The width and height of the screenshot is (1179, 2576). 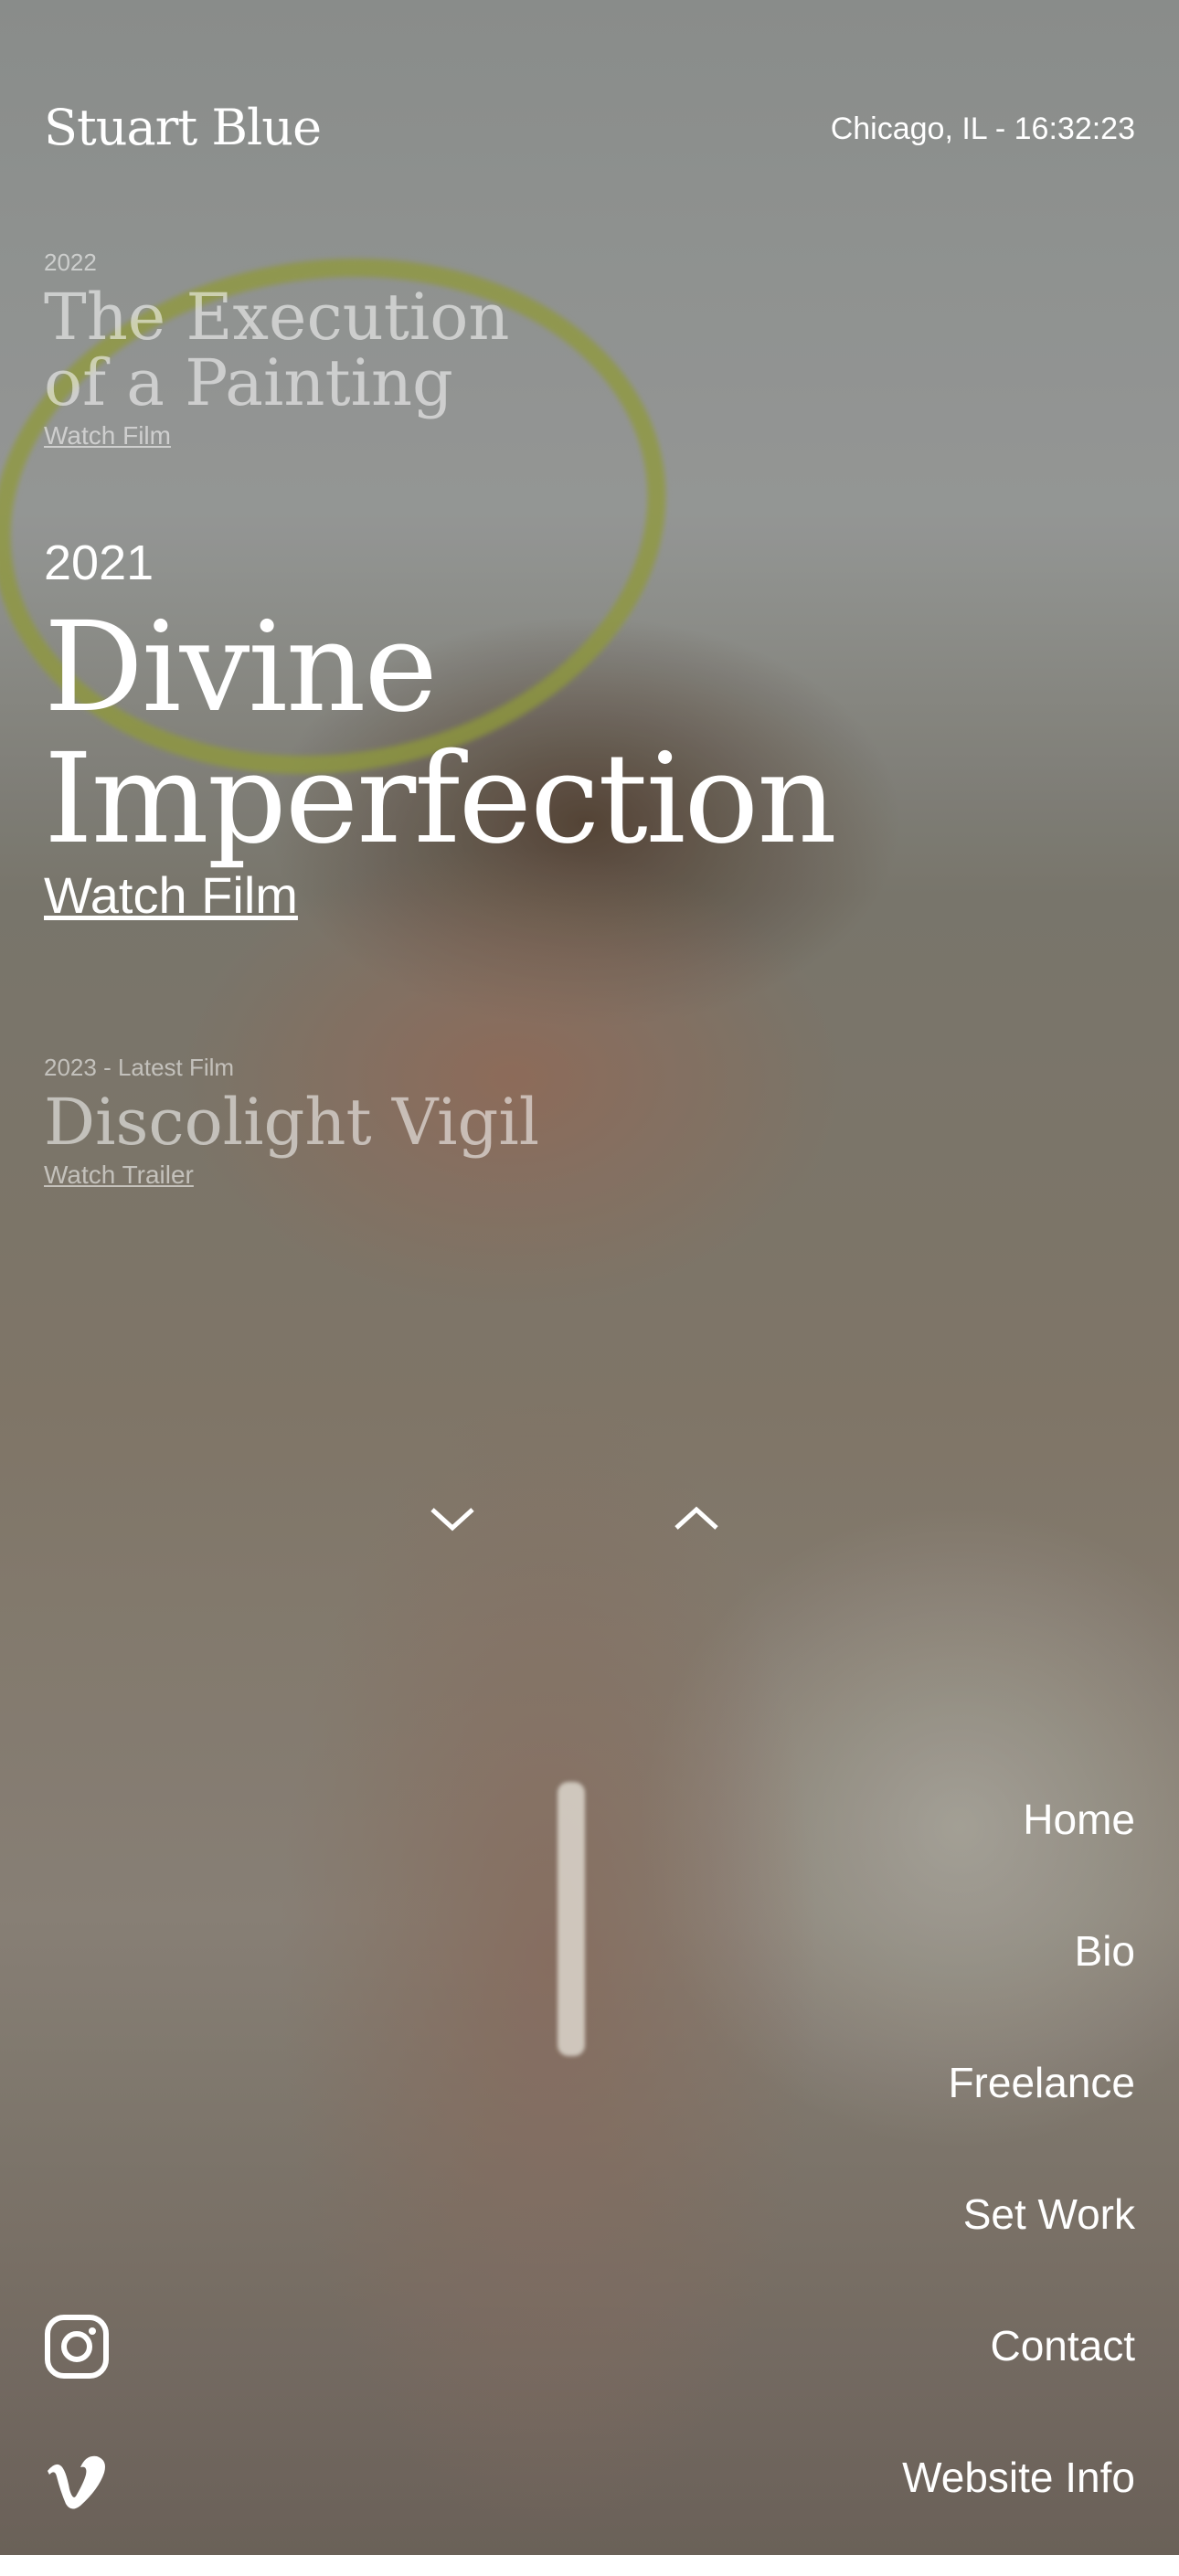 I want to click on nav-item-website-info: Website Info, so click(x=1018, y=2510).